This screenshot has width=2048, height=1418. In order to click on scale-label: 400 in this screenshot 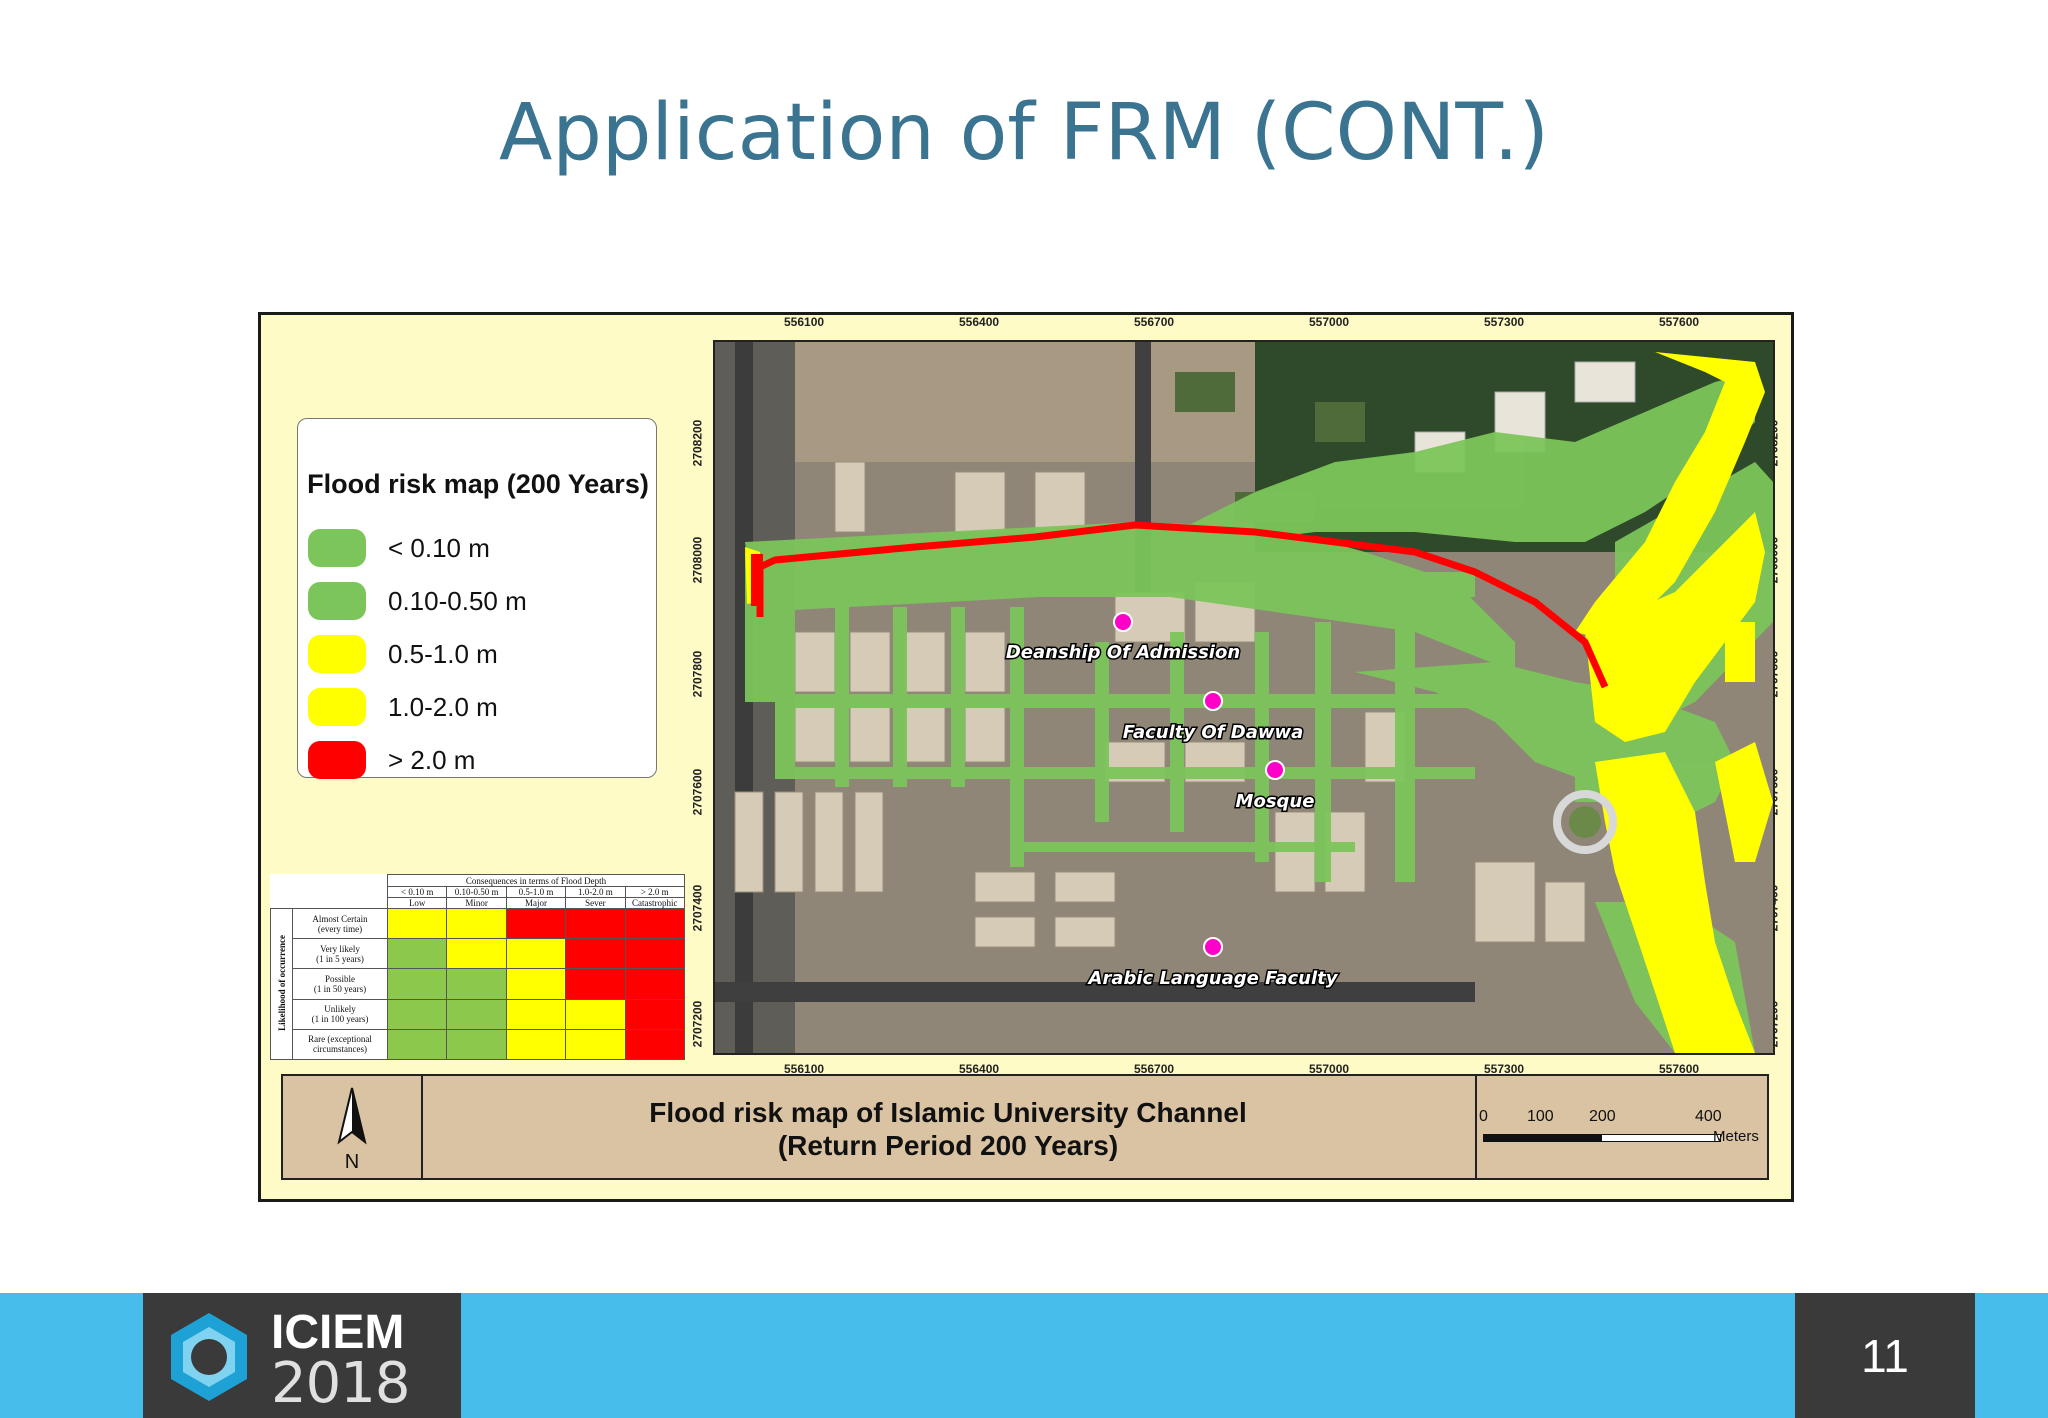, I will do `click(1708, 1116)`.